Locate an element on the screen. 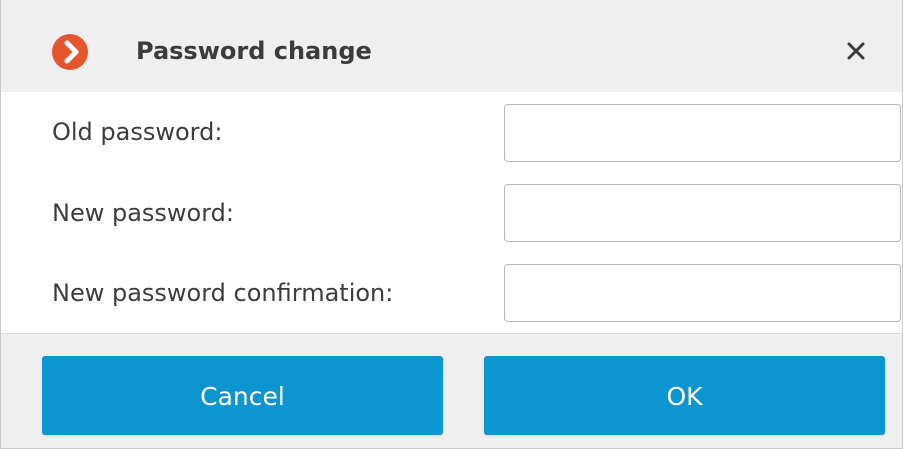  ok-button: OK is located at coordinates (684, 395).